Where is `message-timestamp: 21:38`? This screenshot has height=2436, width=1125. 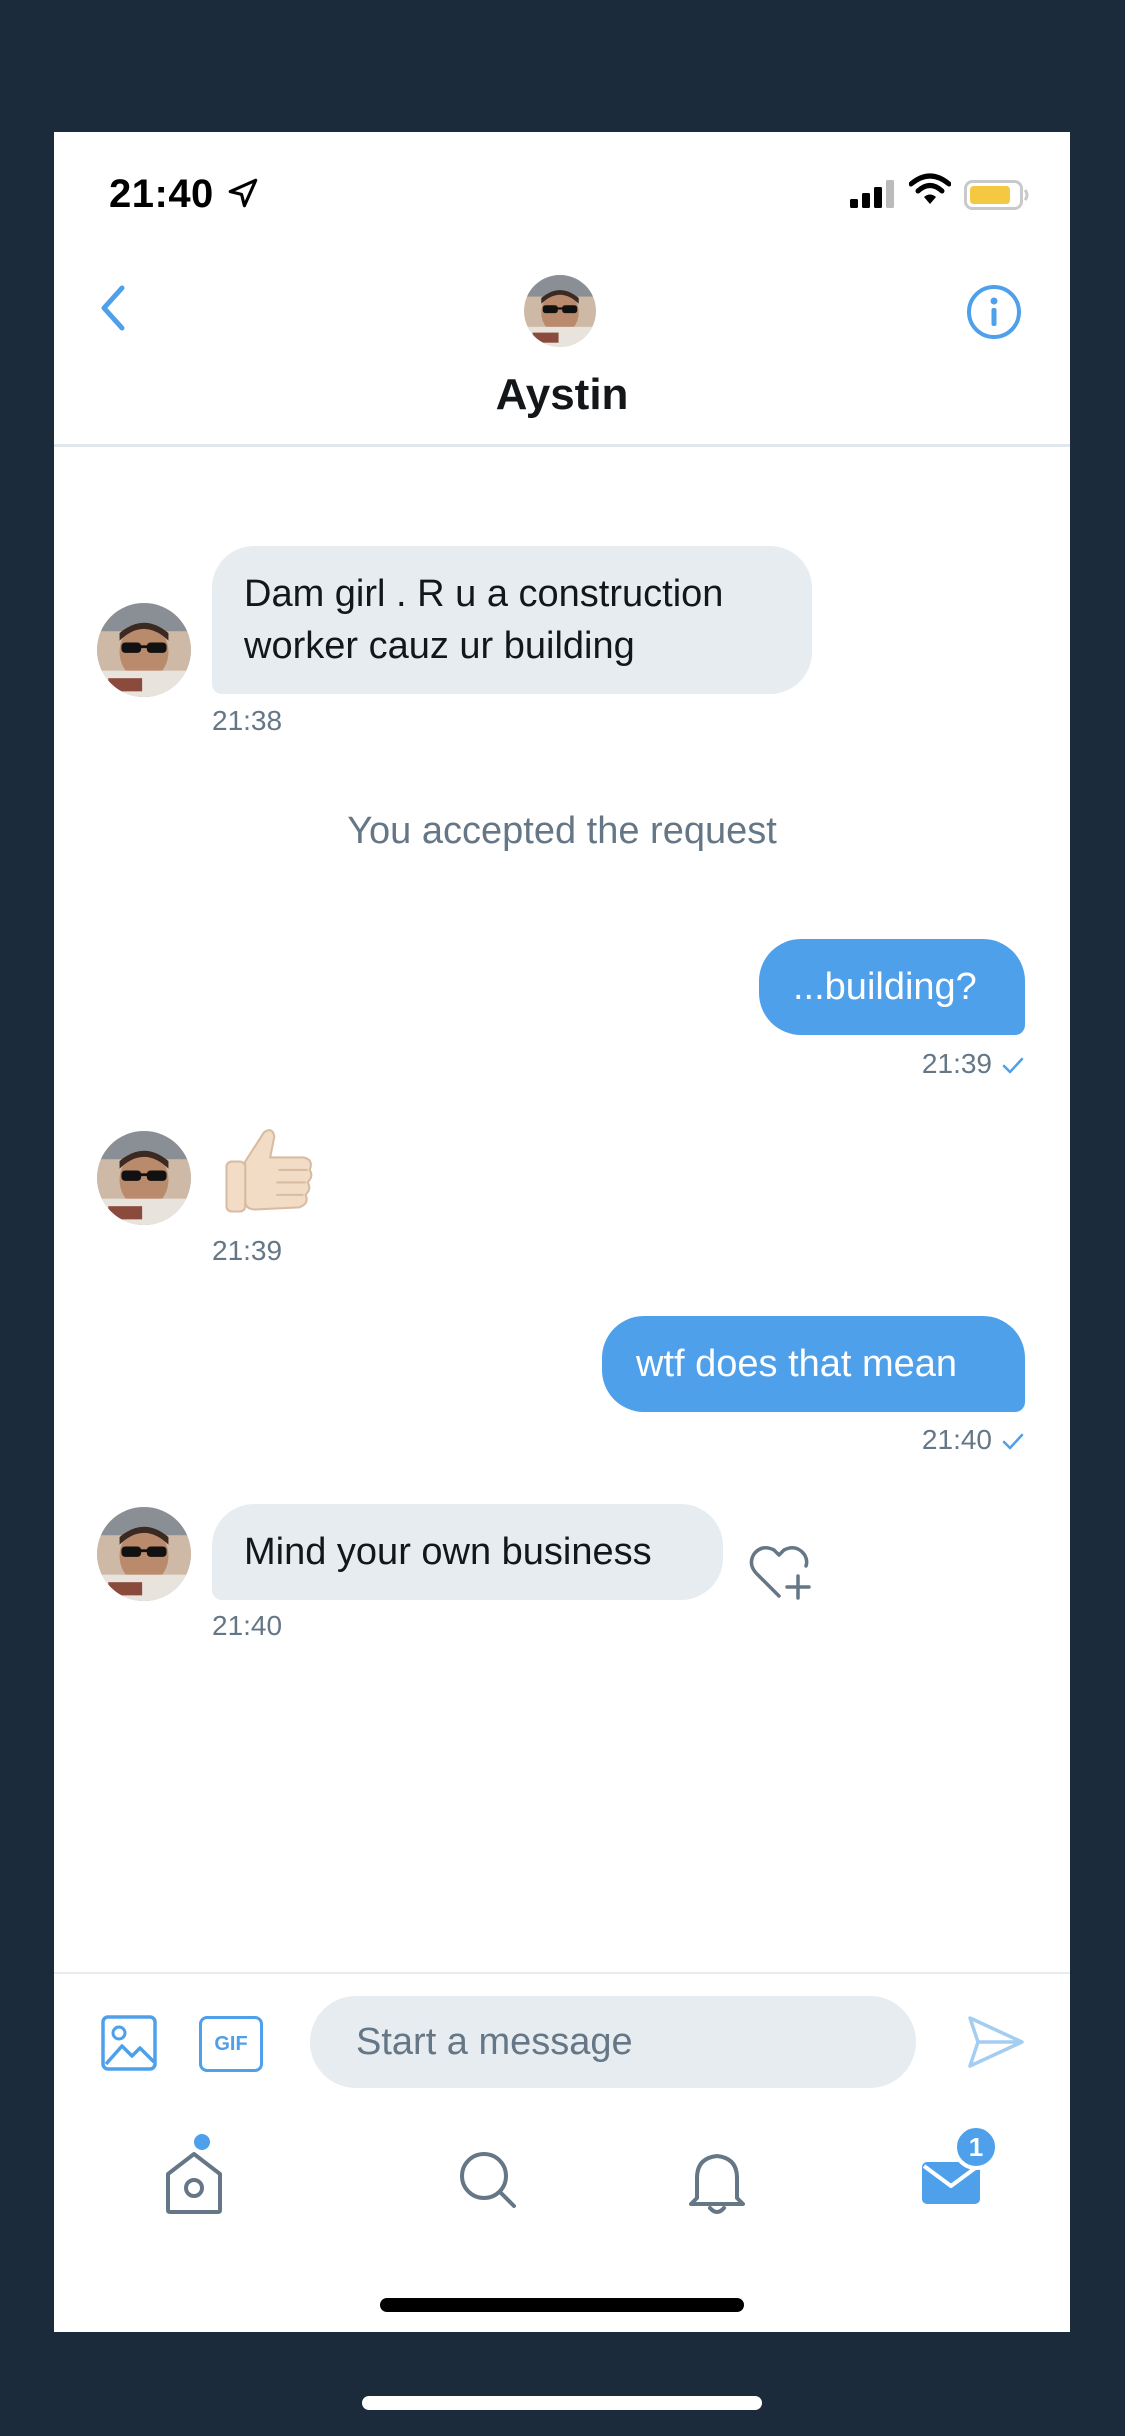
message-timestamp: 21:38 is located at coordinates (247, 720).